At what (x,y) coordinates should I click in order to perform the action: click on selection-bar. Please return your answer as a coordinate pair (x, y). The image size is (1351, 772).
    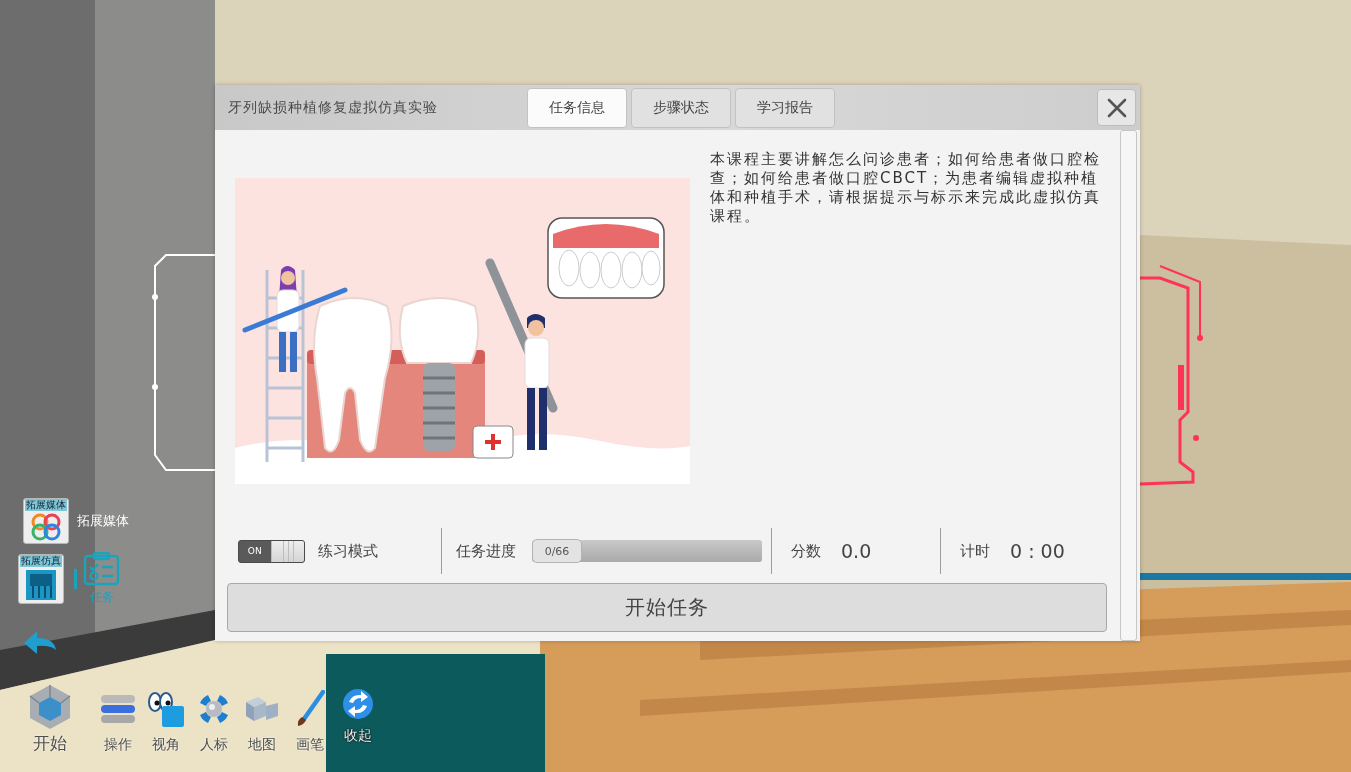
    Looking at the image, I should click on (75, 579).